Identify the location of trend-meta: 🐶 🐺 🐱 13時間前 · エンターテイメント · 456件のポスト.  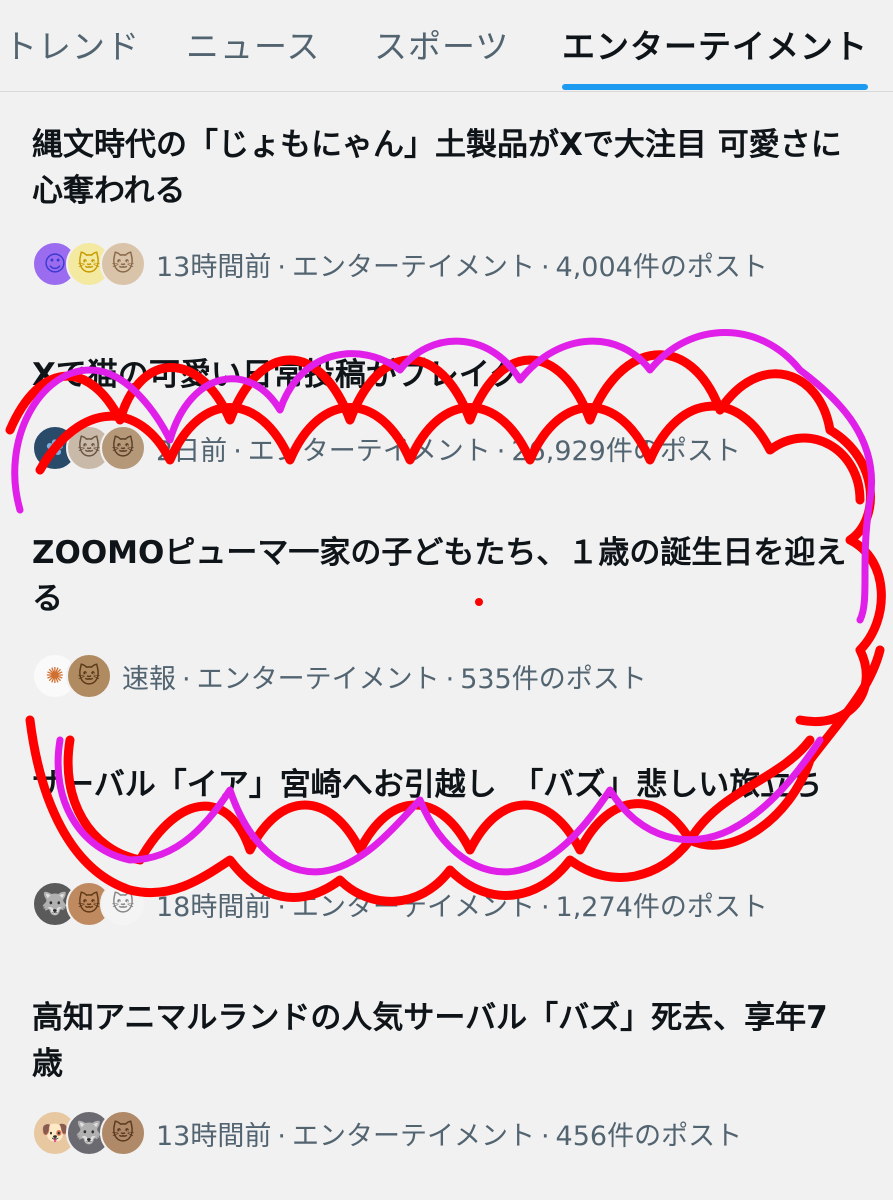
(387, 1133).